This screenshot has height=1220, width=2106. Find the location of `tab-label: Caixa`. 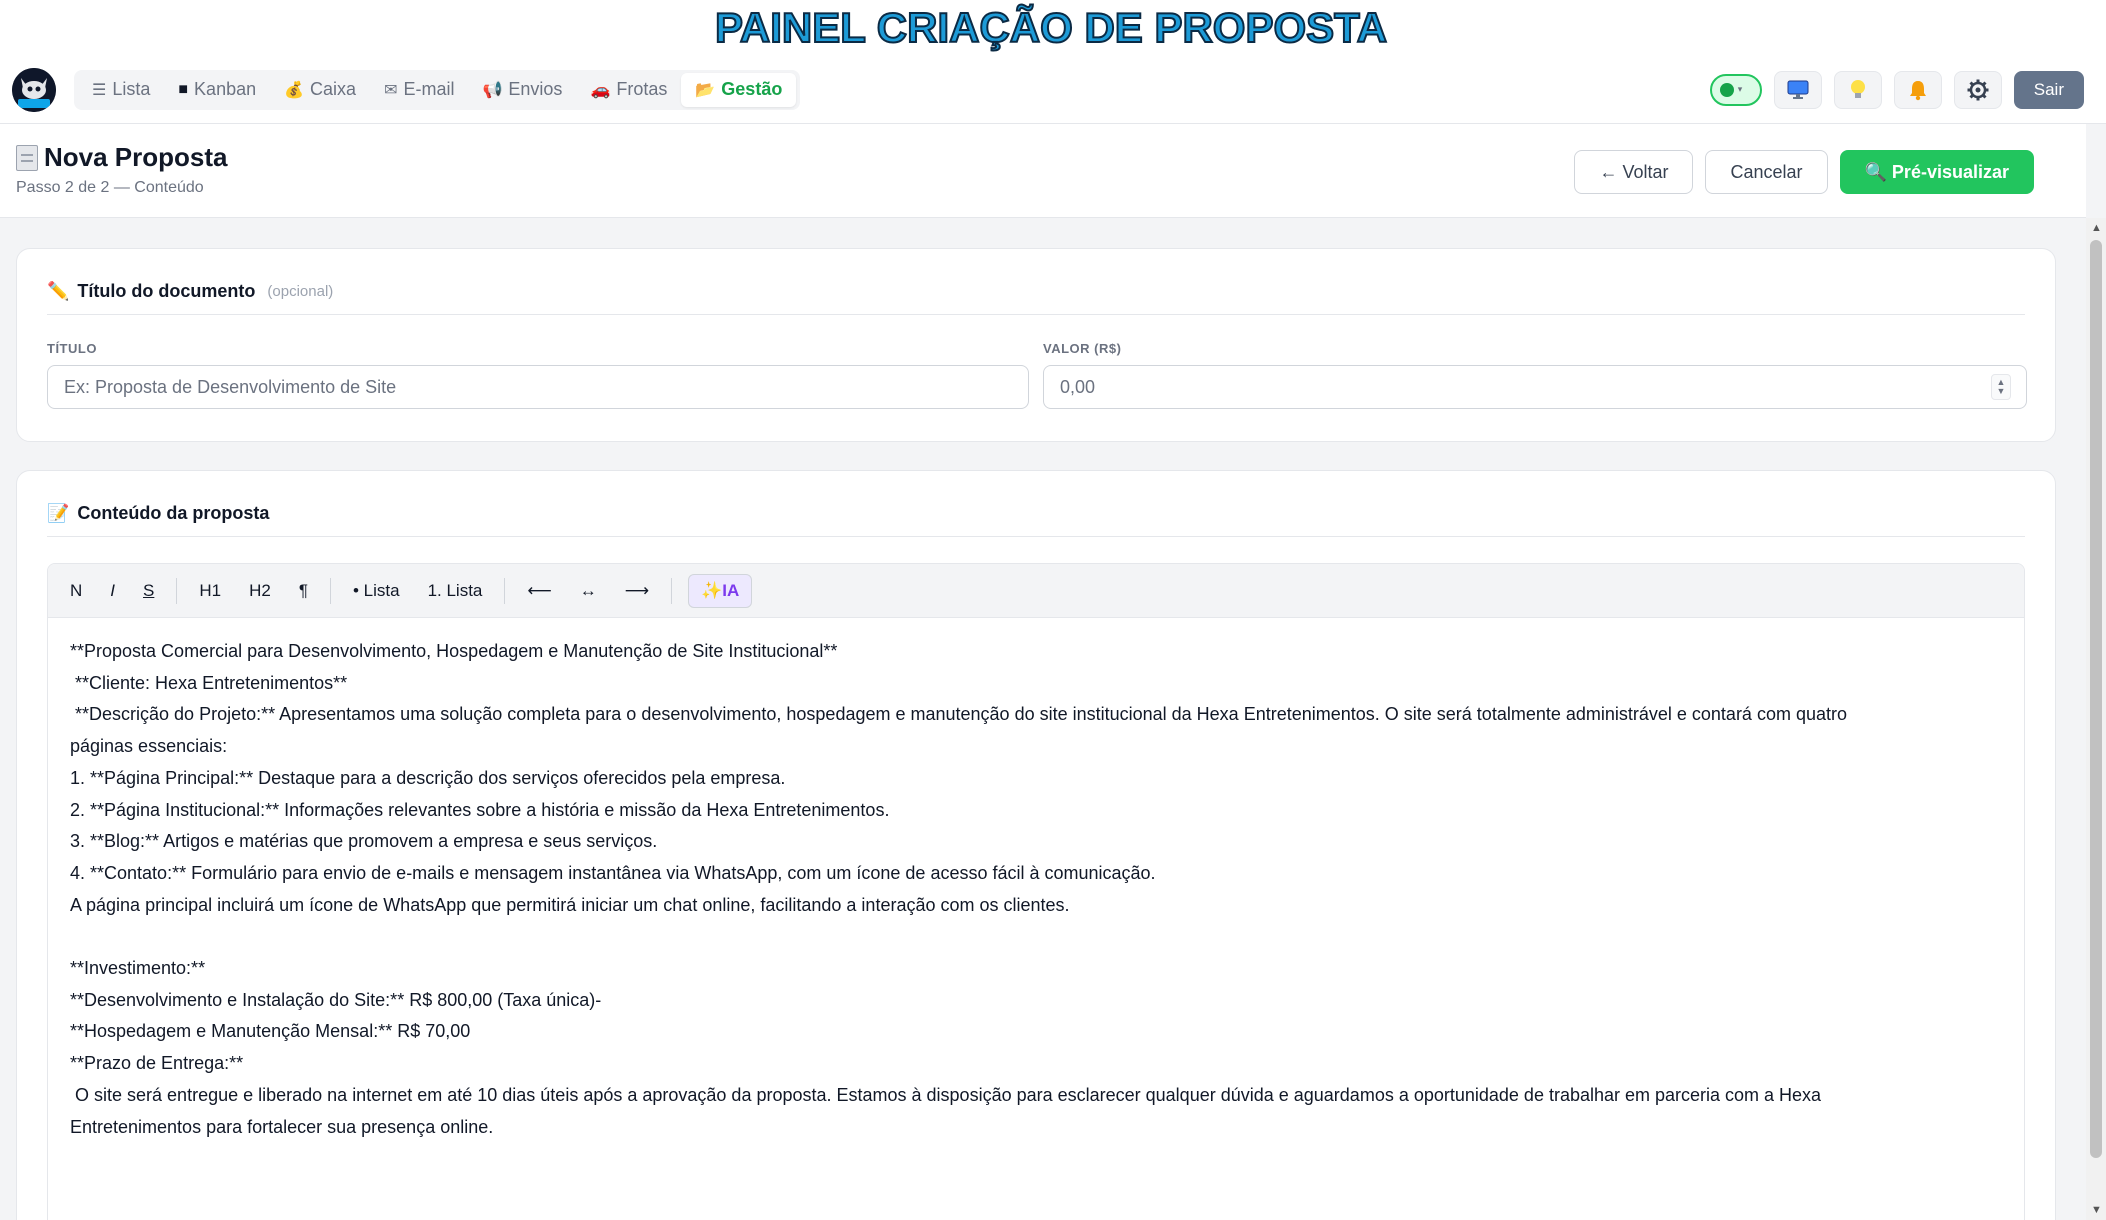

tab-label: Caixa is located at coordinates (333, 89).